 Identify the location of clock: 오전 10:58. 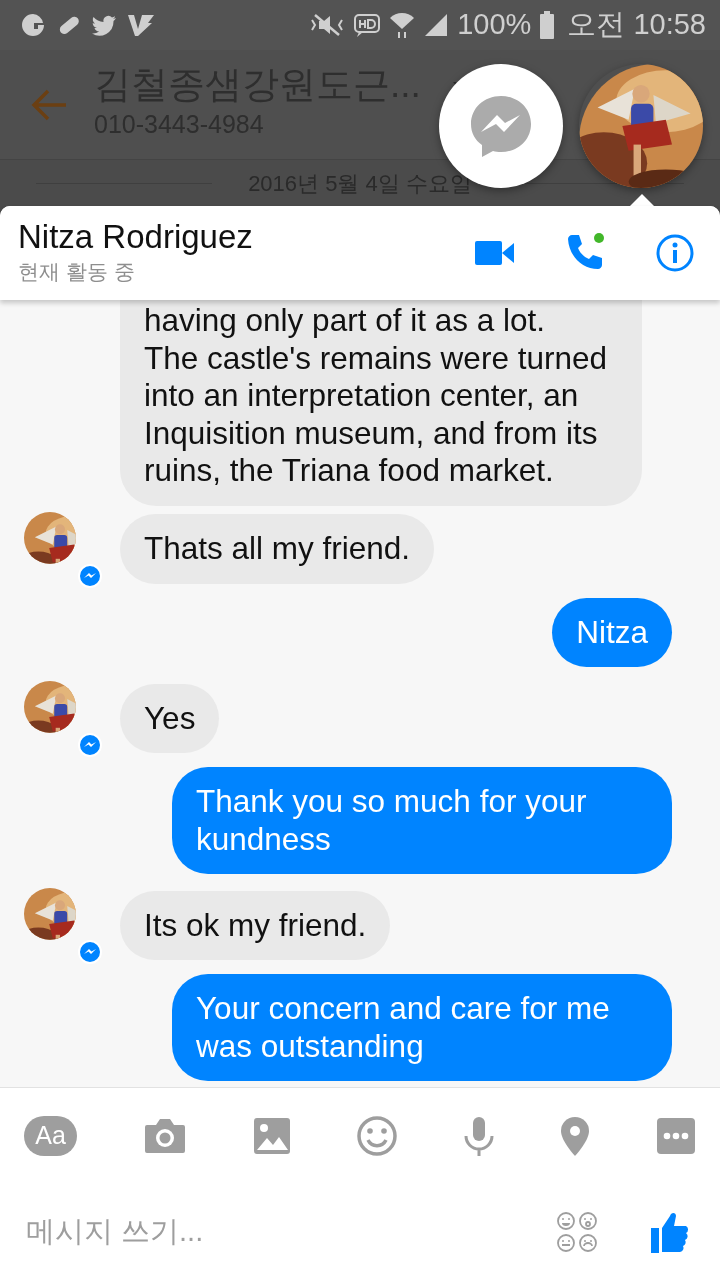
(636, 25).